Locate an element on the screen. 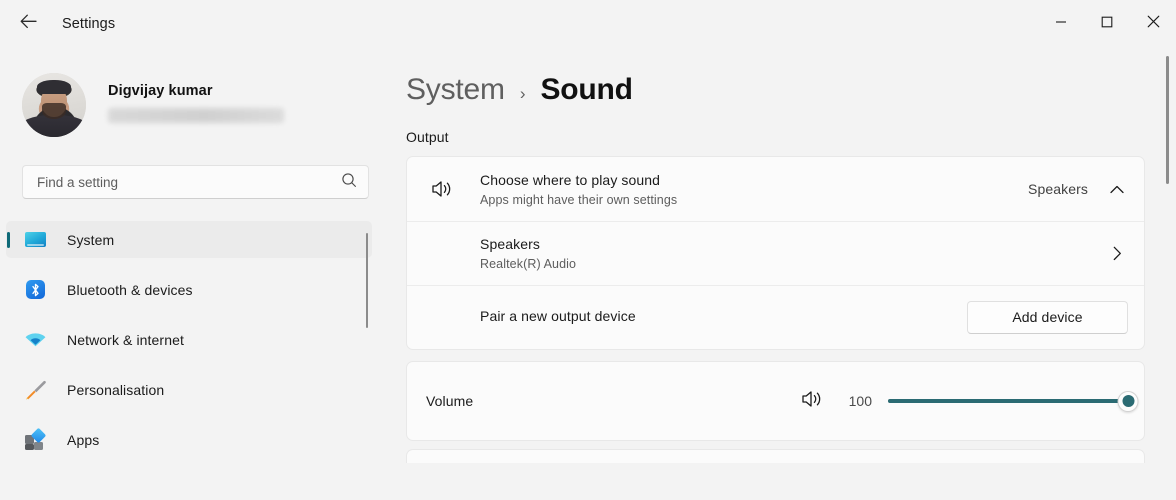  maximize-icon is located at coordinates (1107, 24).